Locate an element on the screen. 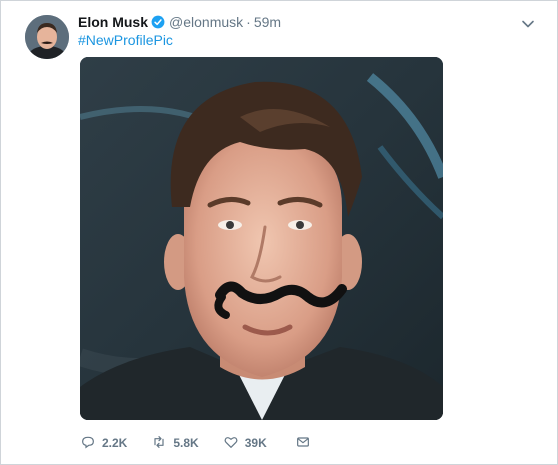 This screenshot has width=558, height=465. avatar-image is located at coordinates (47, 37).